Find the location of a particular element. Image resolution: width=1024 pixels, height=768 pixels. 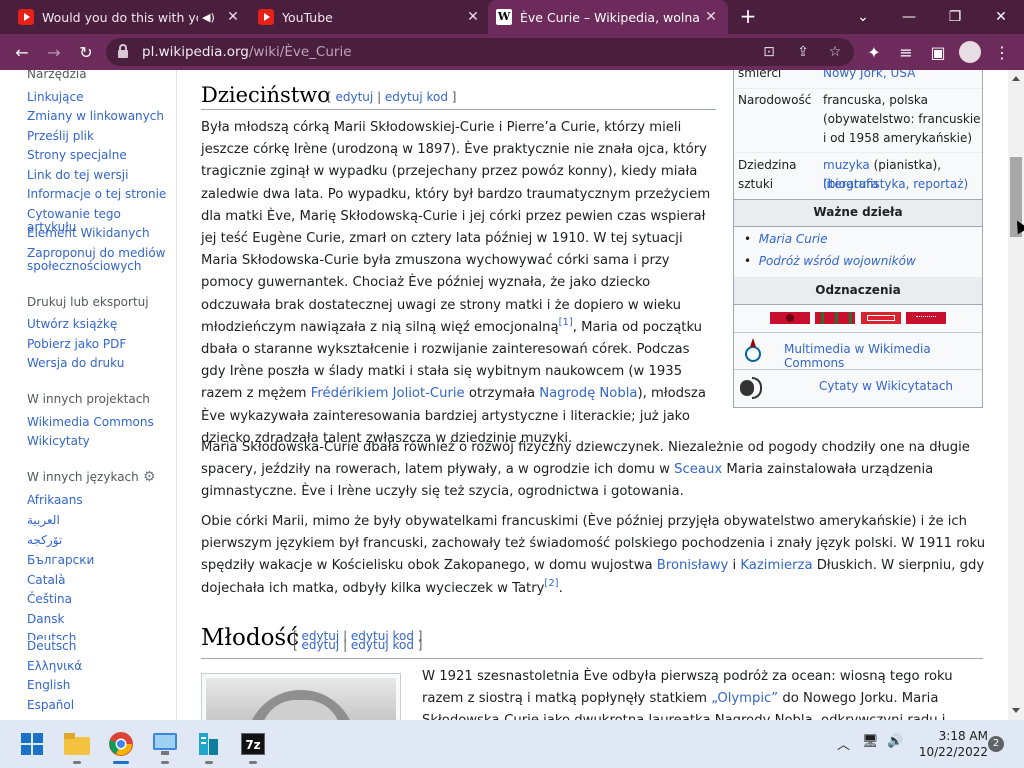

7zip-icon: 7z is located at coordinates (253, 746).